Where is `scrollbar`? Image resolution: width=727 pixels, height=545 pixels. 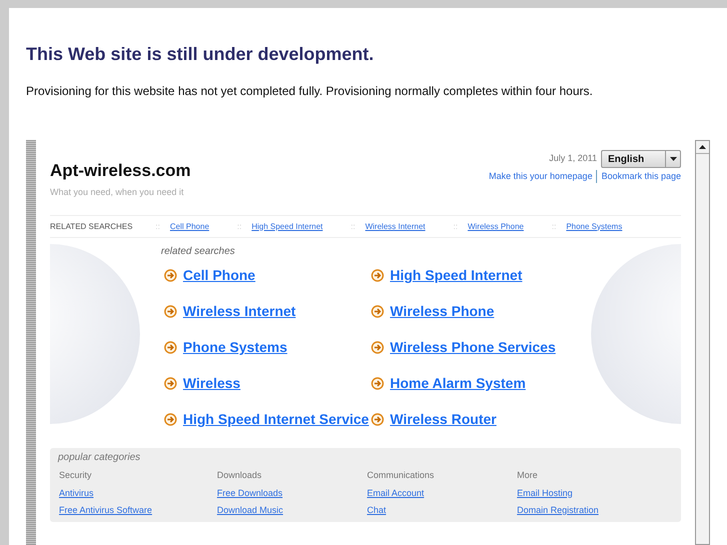 scrollbar is located at coordinates (702, 342).